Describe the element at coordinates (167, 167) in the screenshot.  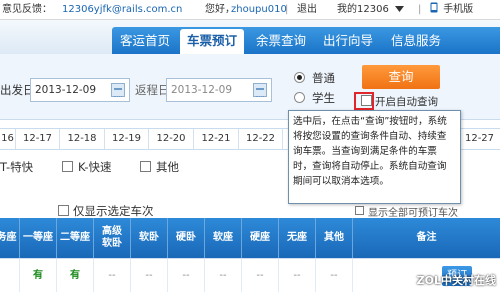
I see `train-type-other-label: 其他` at that location.